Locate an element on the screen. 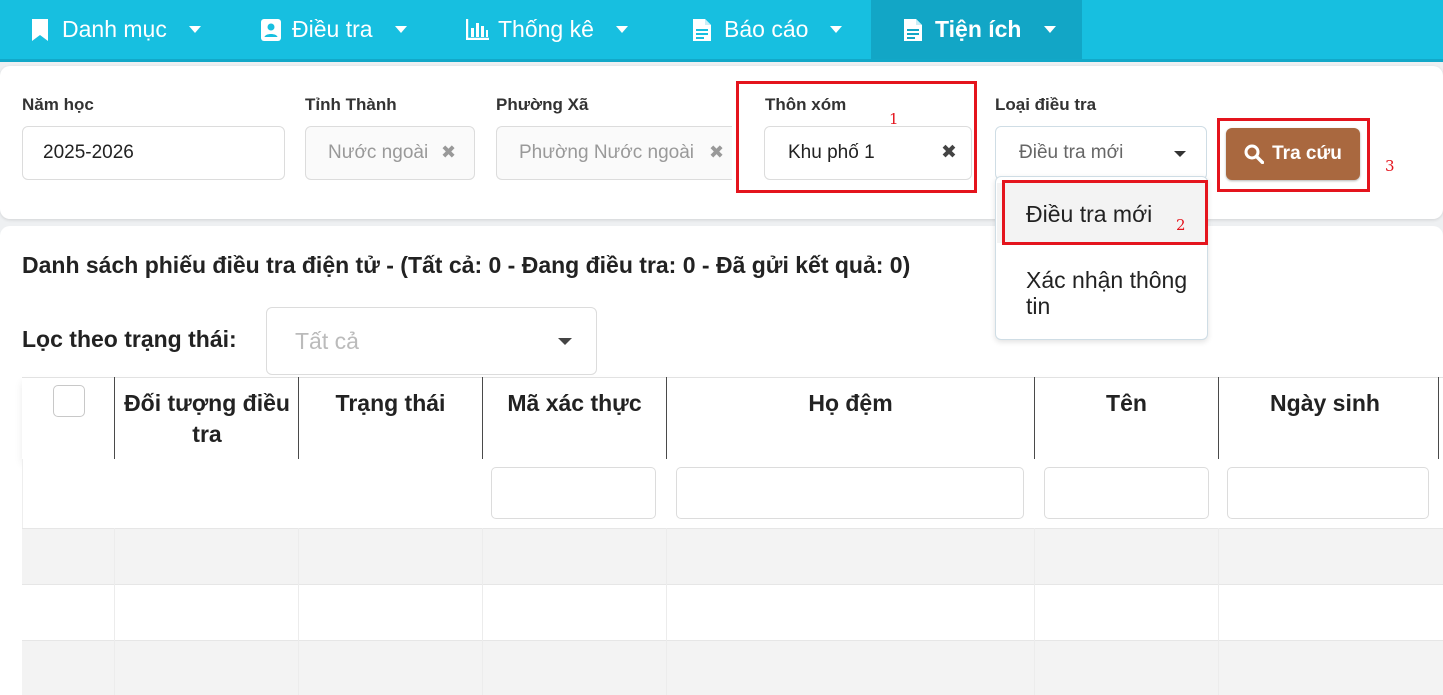 Image resolution: width=1443 pixels, height=695 pixels. status-filter-select: Tất cả is located at coordinates (431, 341).